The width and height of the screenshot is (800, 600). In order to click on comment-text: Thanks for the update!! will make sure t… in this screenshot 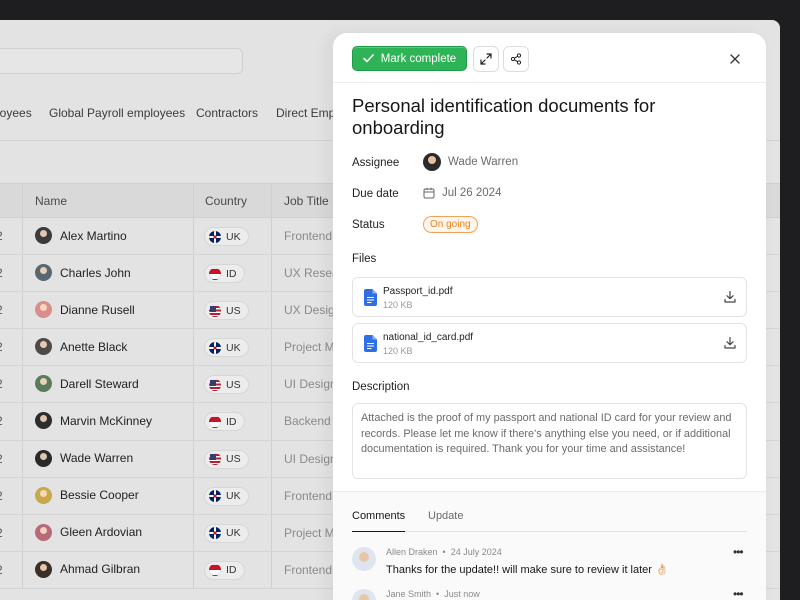, I will do `click(527, 569)`.